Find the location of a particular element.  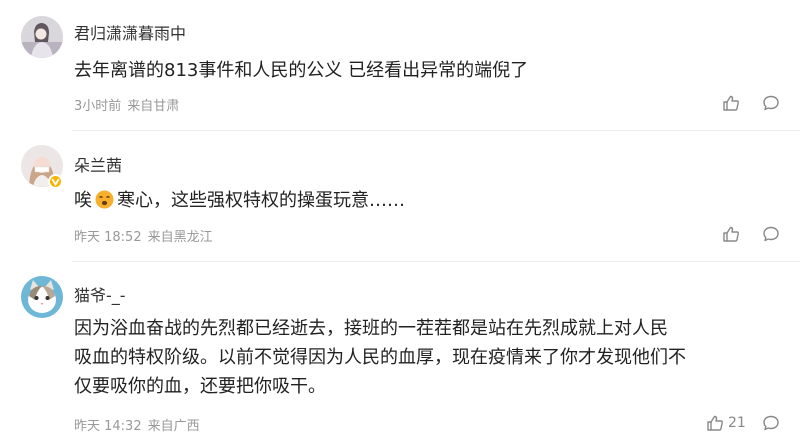

comment-meta: 昨天 14:32 来自广西 is located at coordinates (137, 424).